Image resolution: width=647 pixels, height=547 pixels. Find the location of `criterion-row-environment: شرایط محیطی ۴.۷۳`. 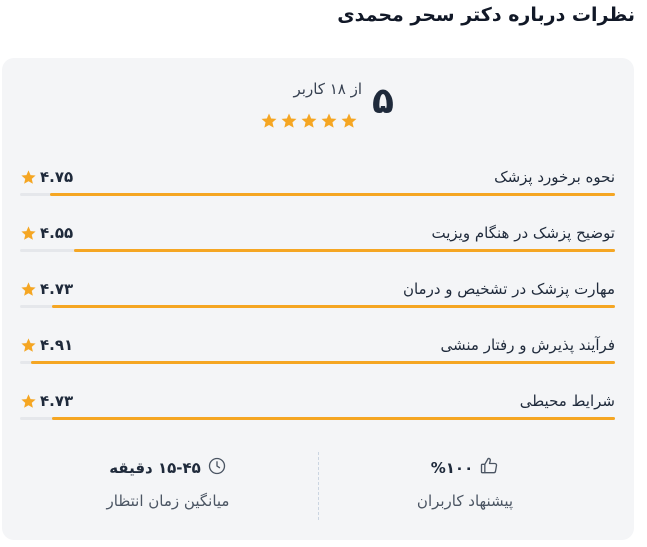

criterion-row-environment: شرایط محیطی ۴.۷۳ is located at coordinates (317, 412).